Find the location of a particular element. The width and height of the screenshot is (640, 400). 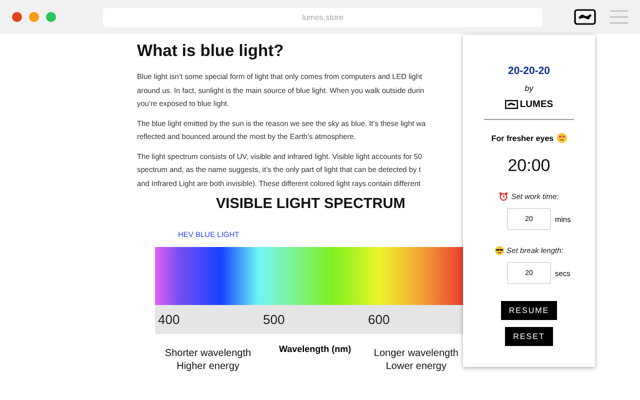

menu-icon is located at coordinates (619, 17).